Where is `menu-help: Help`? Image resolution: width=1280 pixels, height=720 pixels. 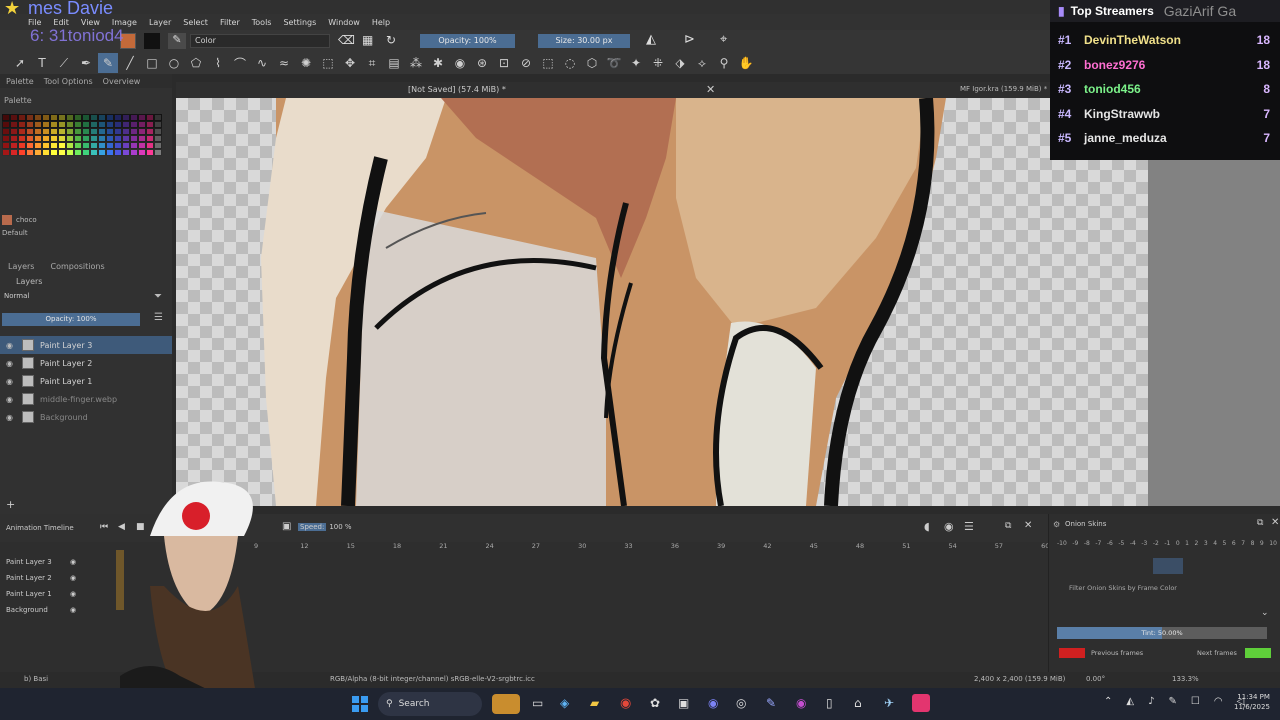 menu-help: Help is located at coordinates (381, 22).